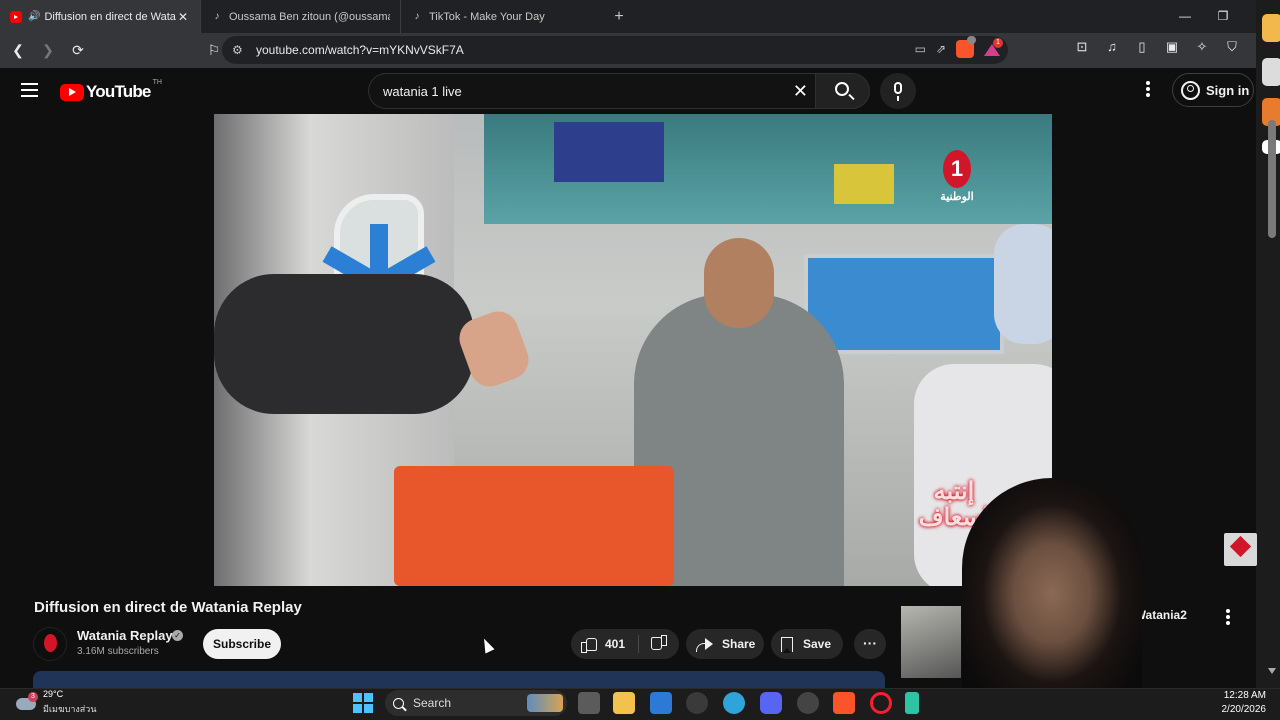 This screenshot has height=720, width=1280. I want to click on vpn-icon: ⛉, so click(1232, 47).